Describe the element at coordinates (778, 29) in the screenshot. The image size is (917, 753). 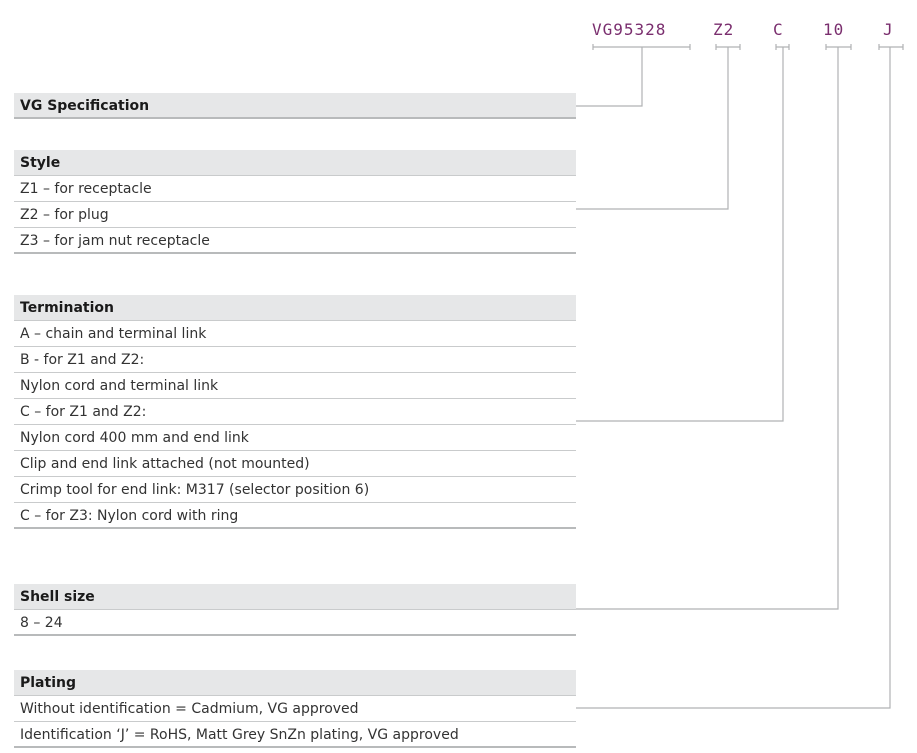
I see `part-number-segment-termination: C` at that location.